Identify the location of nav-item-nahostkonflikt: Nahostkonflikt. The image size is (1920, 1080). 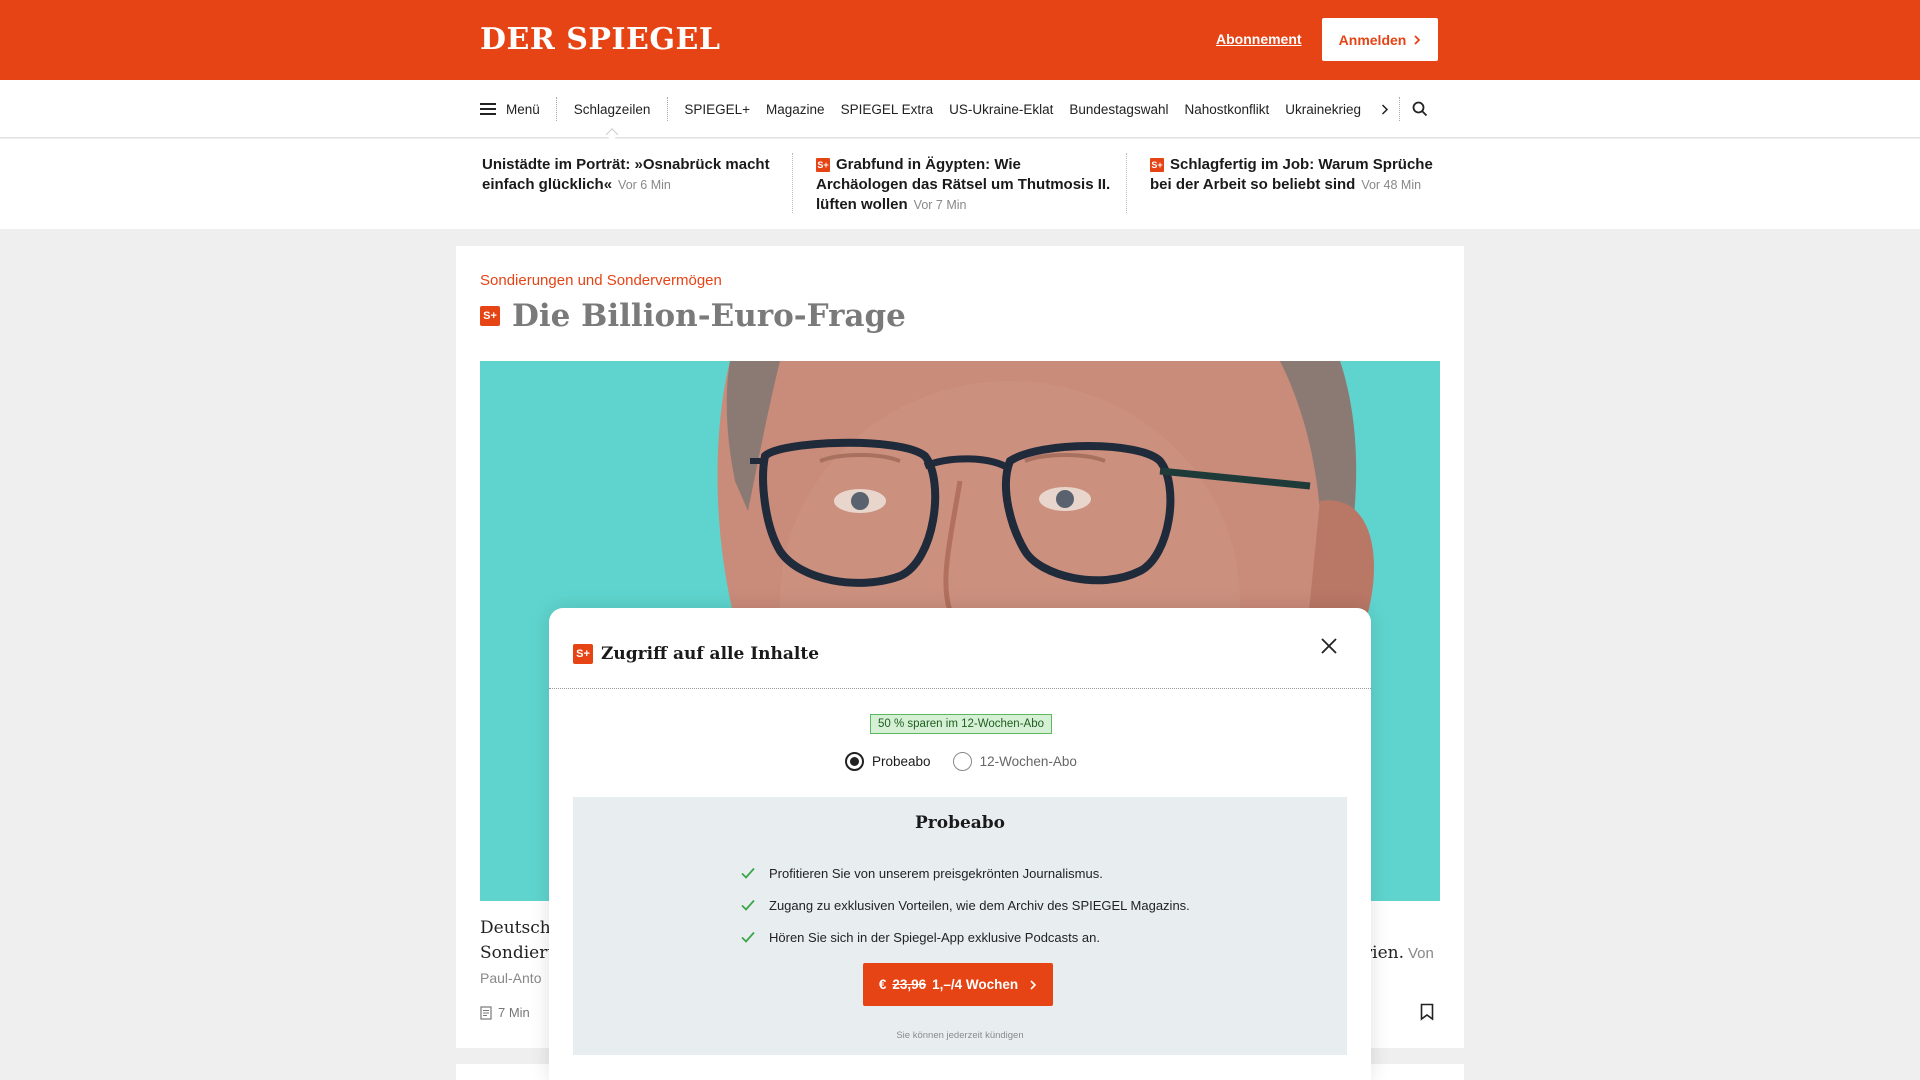
(1226, 109).